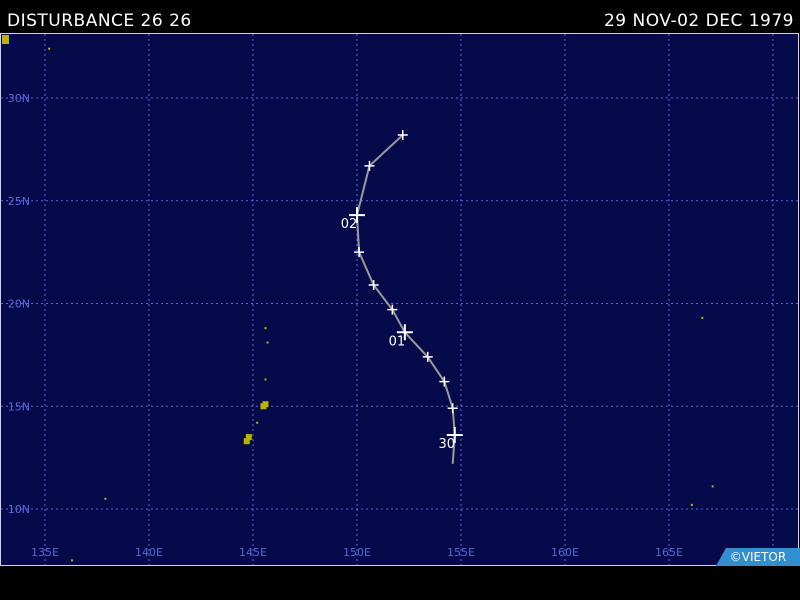  Describe the element at coordinates (19, 406) in the screenshot. I see `latitude-label: 15N` at that location.